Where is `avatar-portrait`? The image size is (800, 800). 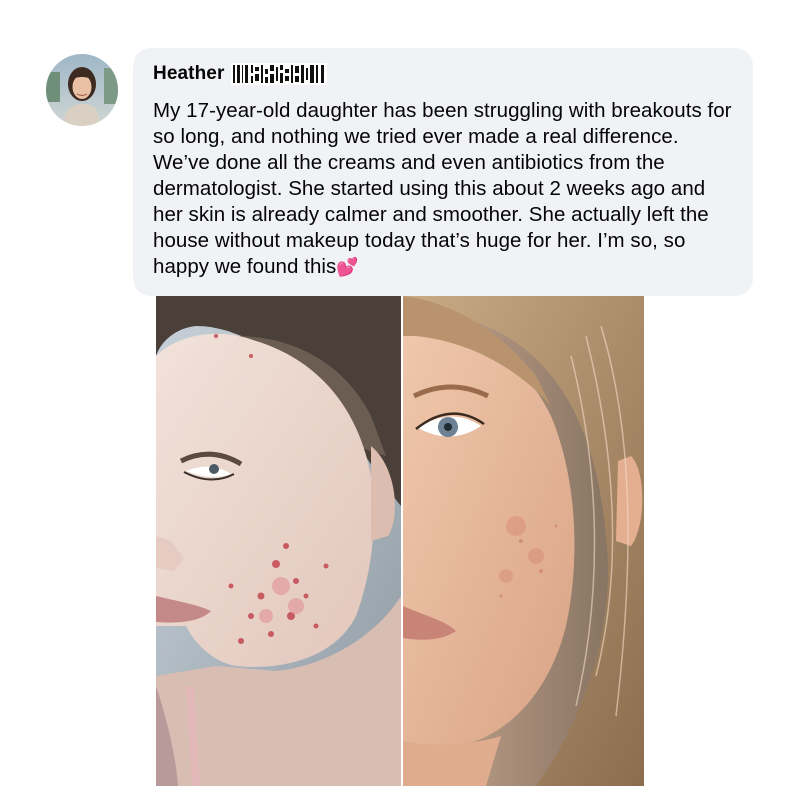
avatar-portrait is located at coordinates (82, 90).